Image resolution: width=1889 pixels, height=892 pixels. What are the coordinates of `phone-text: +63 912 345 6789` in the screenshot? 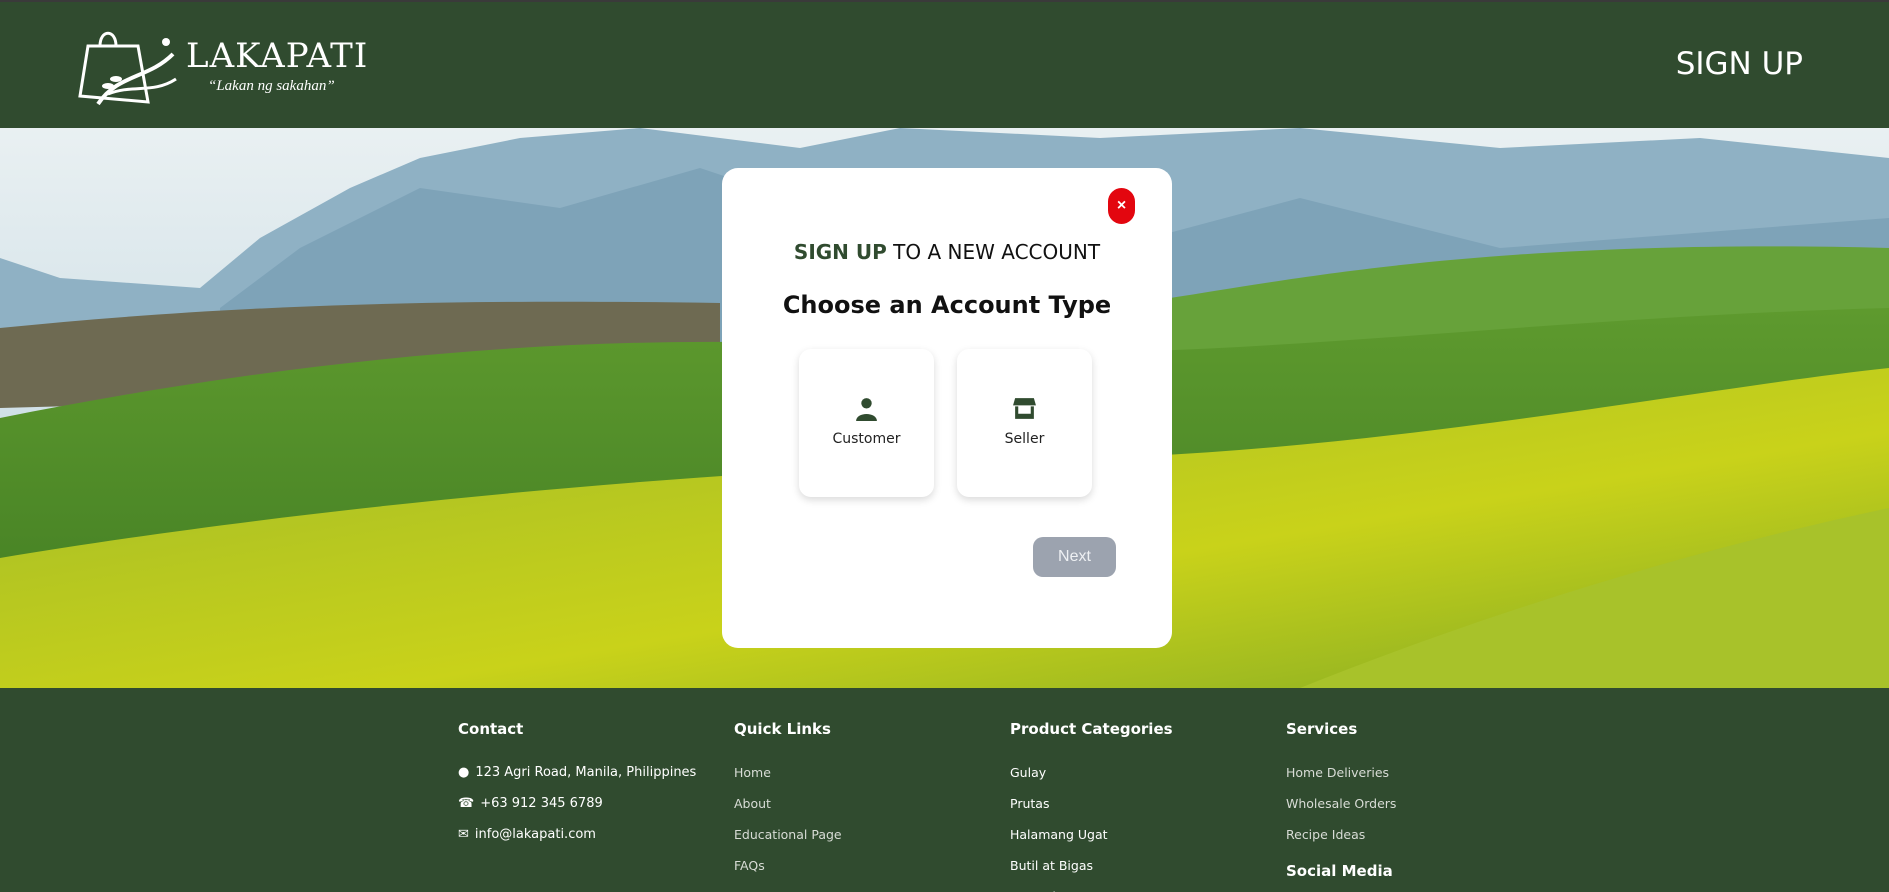 It's located at (541, 803).